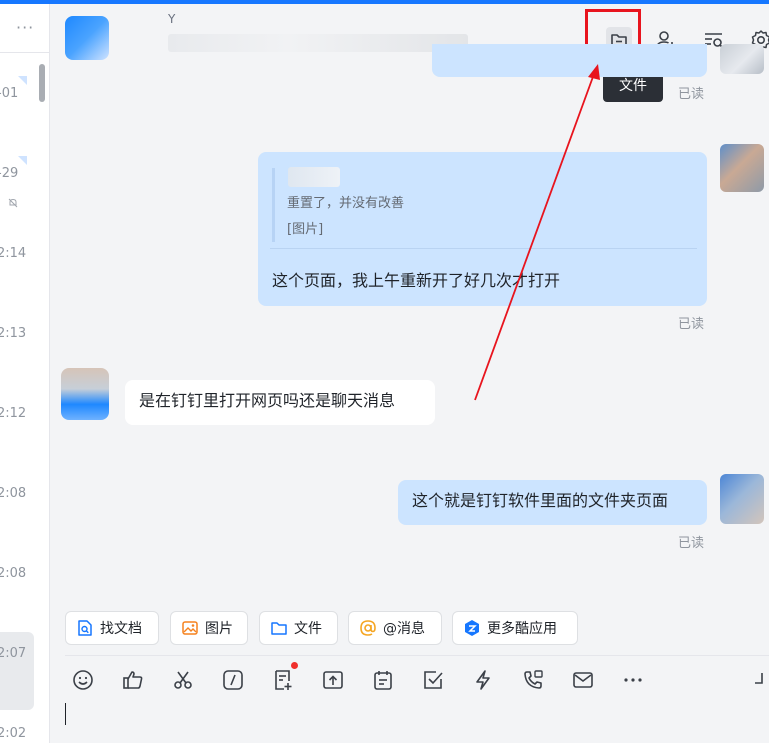 This screenshot has width=769, height=743. I want to click on list-item-time: 2:13, so click(13, 333).